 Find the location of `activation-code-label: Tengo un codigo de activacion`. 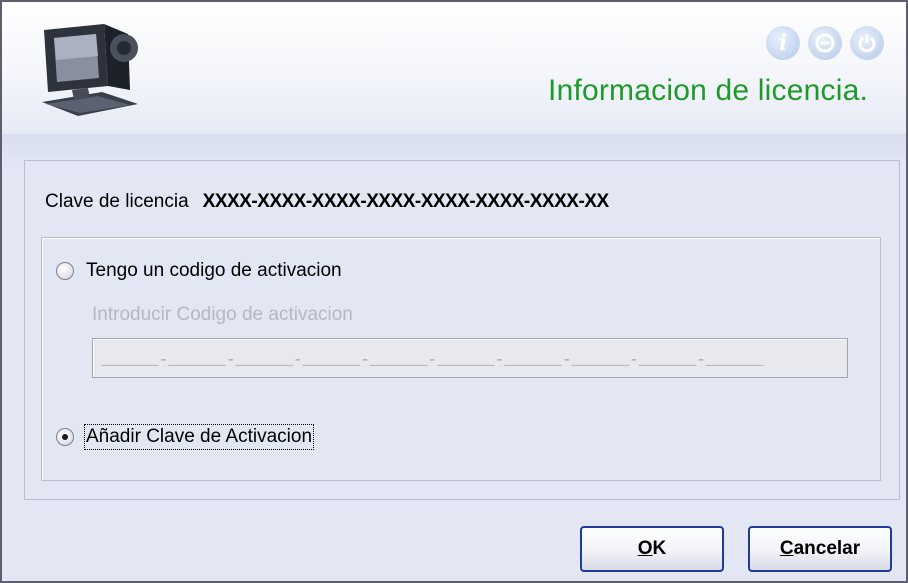

activation-code-label: Tengo un codigo de activacion is located at coordinates (214, 271).